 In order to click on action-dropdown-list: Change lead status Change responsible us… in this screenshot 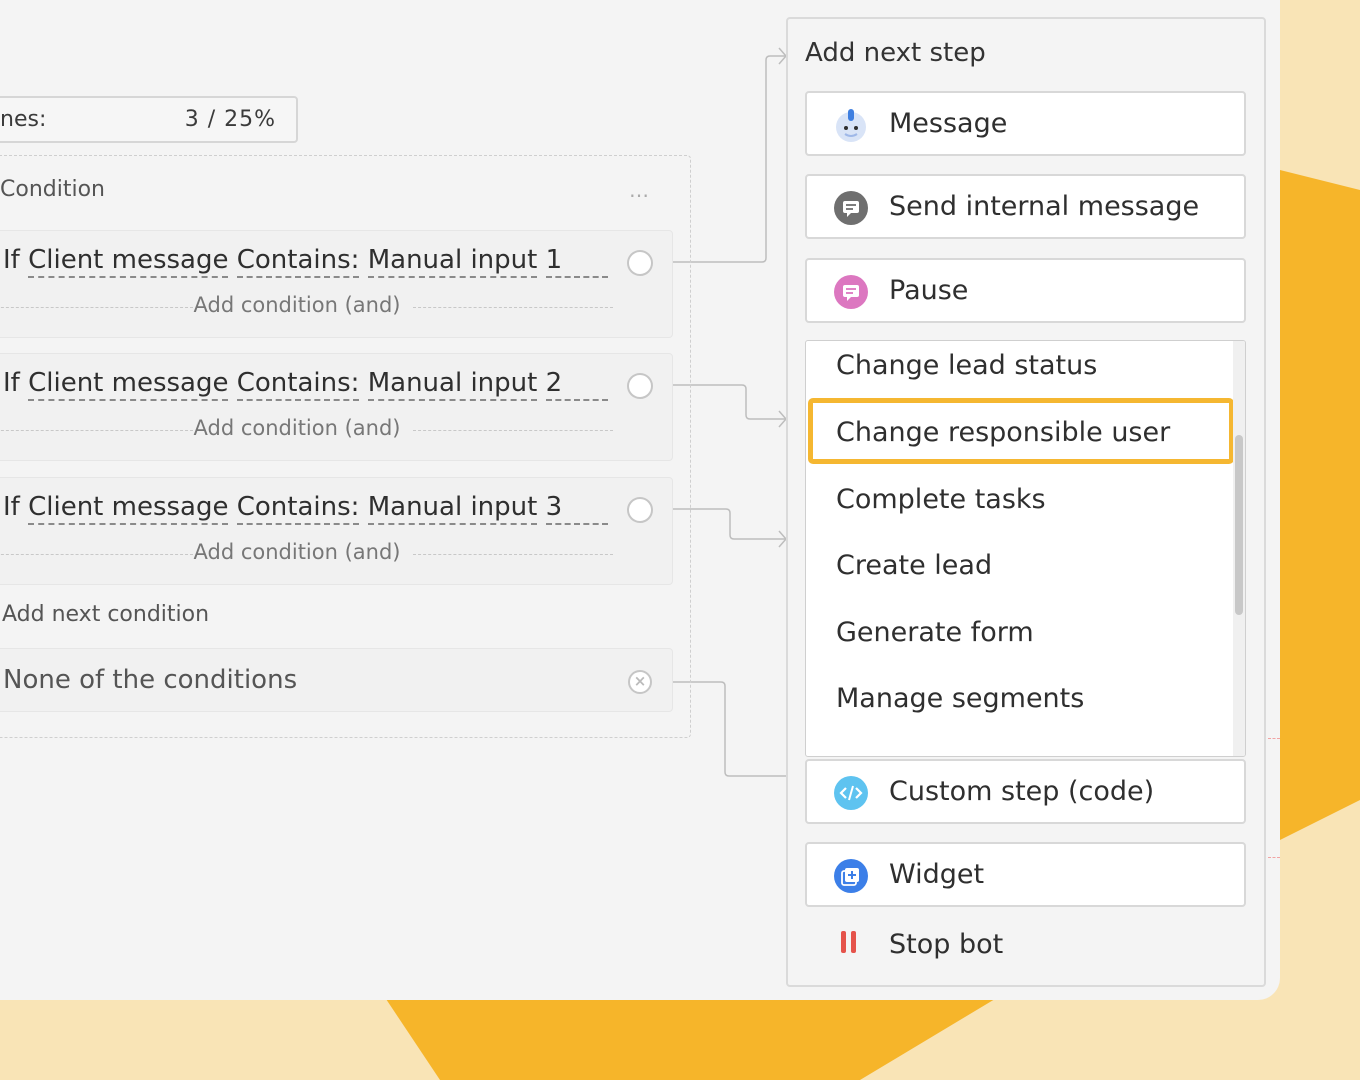, I will do `click(1025, 548)`.